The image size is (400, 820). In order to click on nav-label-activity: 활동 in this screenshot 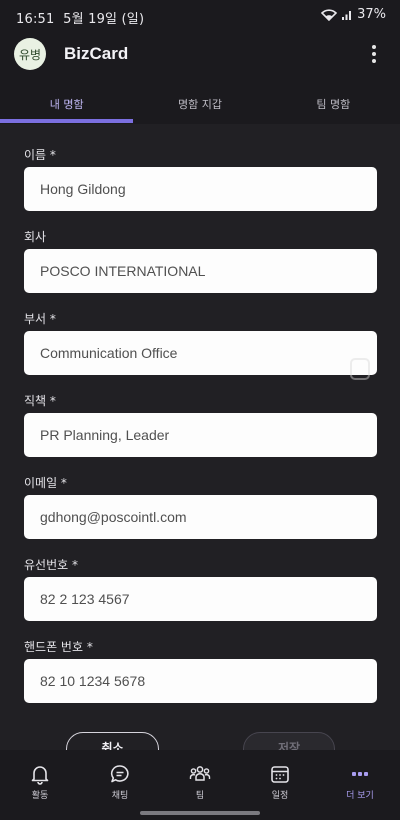, I will do `click(40, 796)`.